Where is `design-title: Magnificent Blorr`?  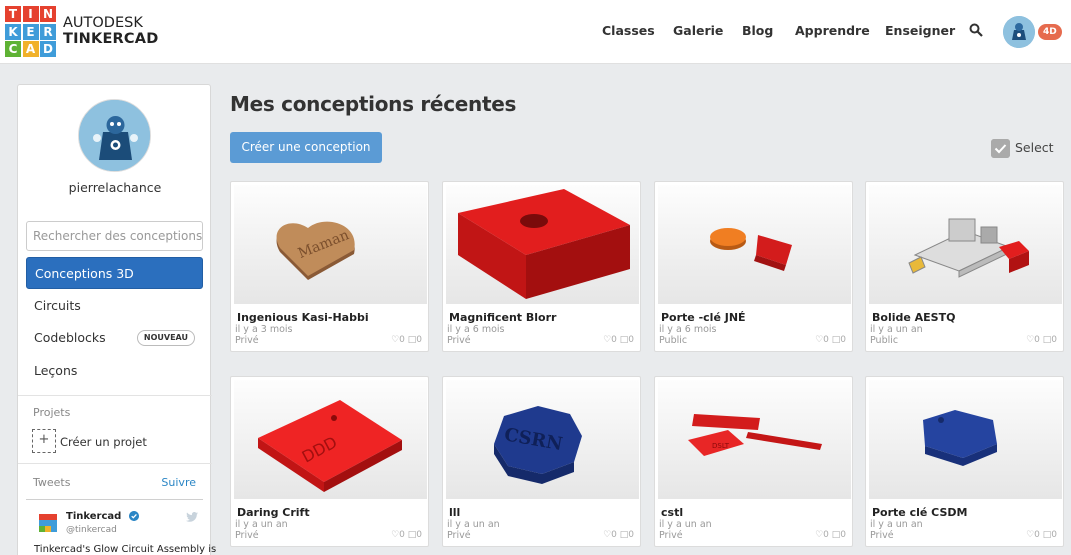
design-title: Magnificent Blorr is located at coordinates (502, 317).